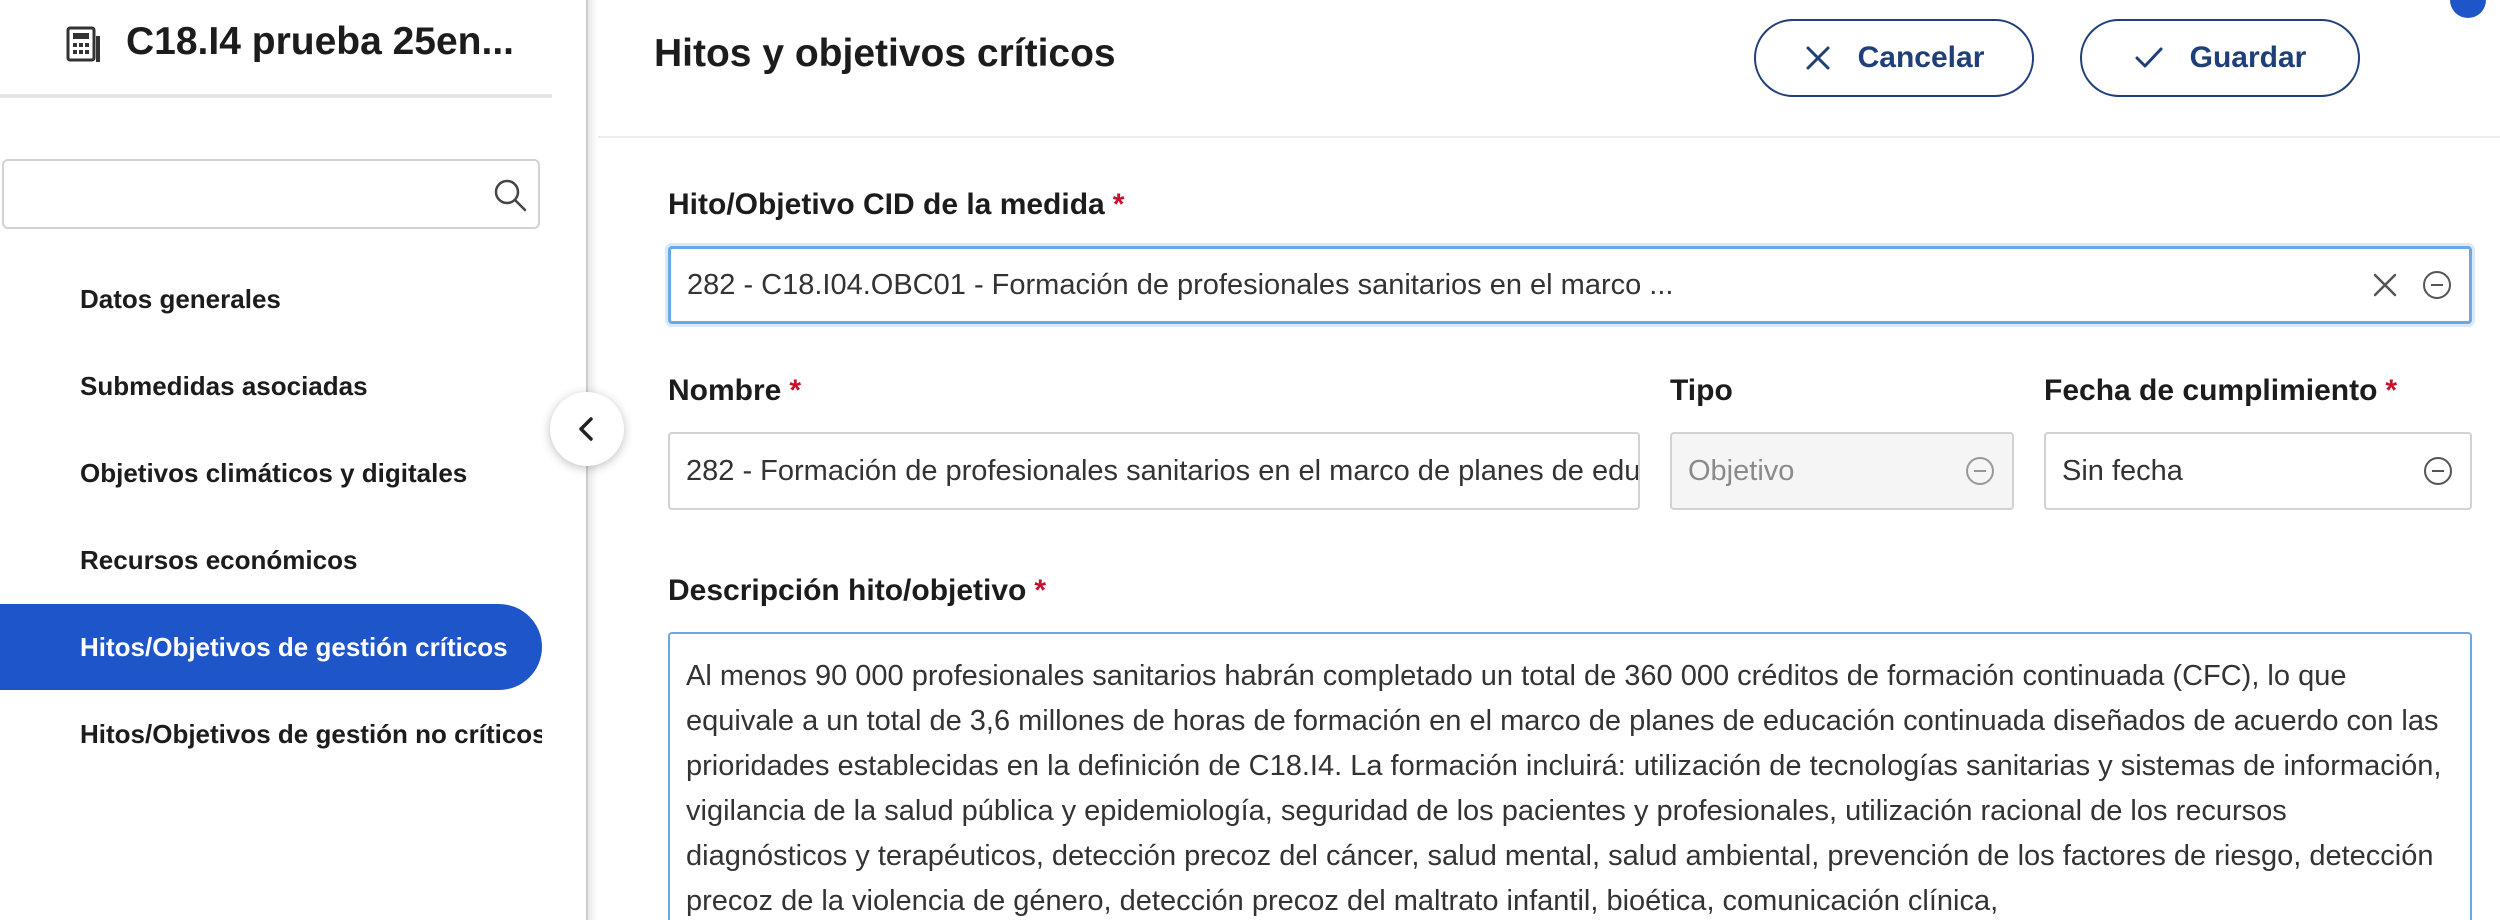 The height and width of the screenshot is (920, 2500). I want to click on fecha-label-text: Fecha de cumplimiento, so click(2211, 390).